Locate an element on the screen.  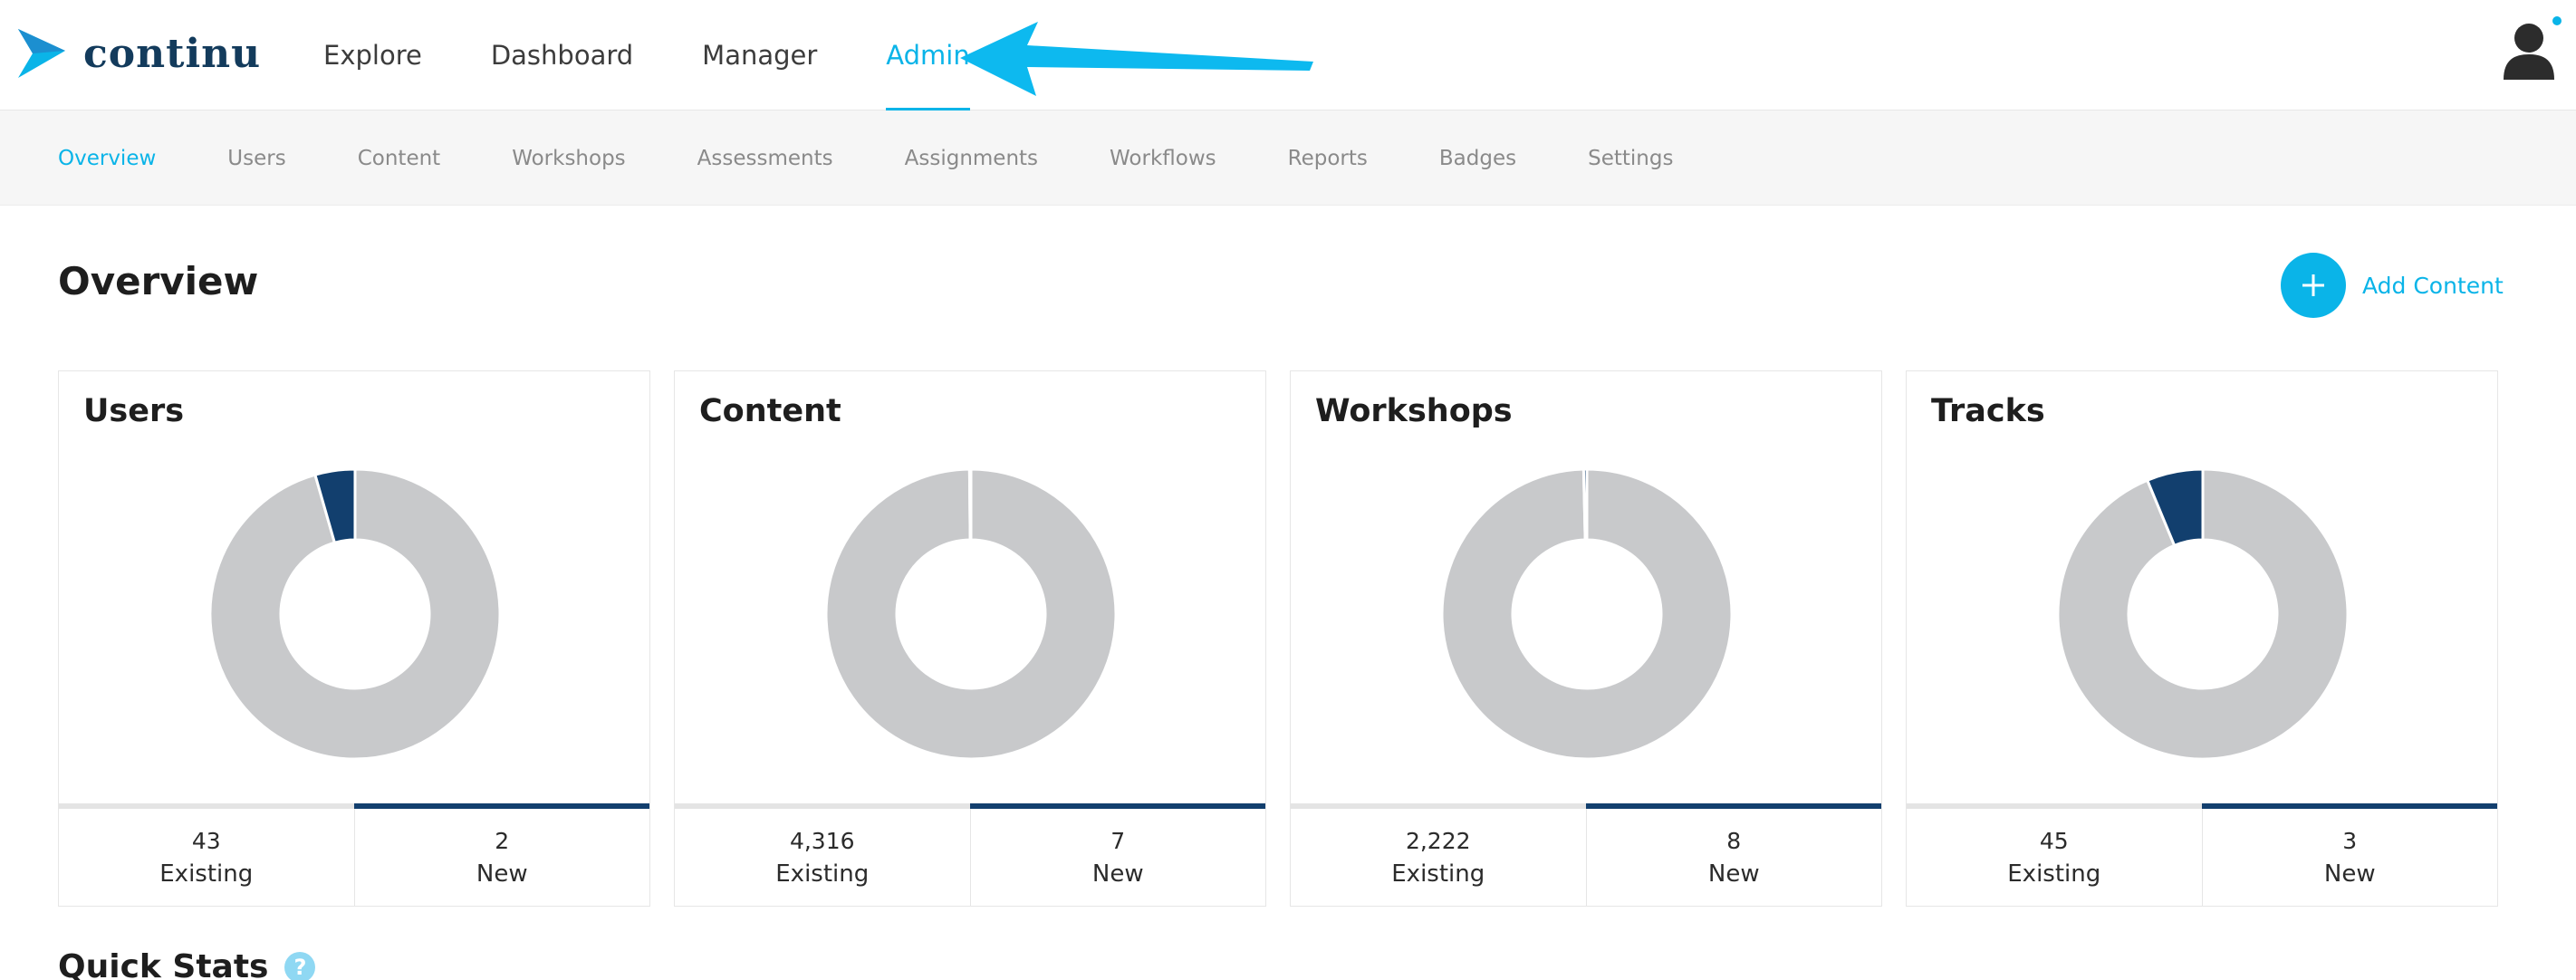
quick-stats-title: Quick Stats is located at coordinates (163, 964).